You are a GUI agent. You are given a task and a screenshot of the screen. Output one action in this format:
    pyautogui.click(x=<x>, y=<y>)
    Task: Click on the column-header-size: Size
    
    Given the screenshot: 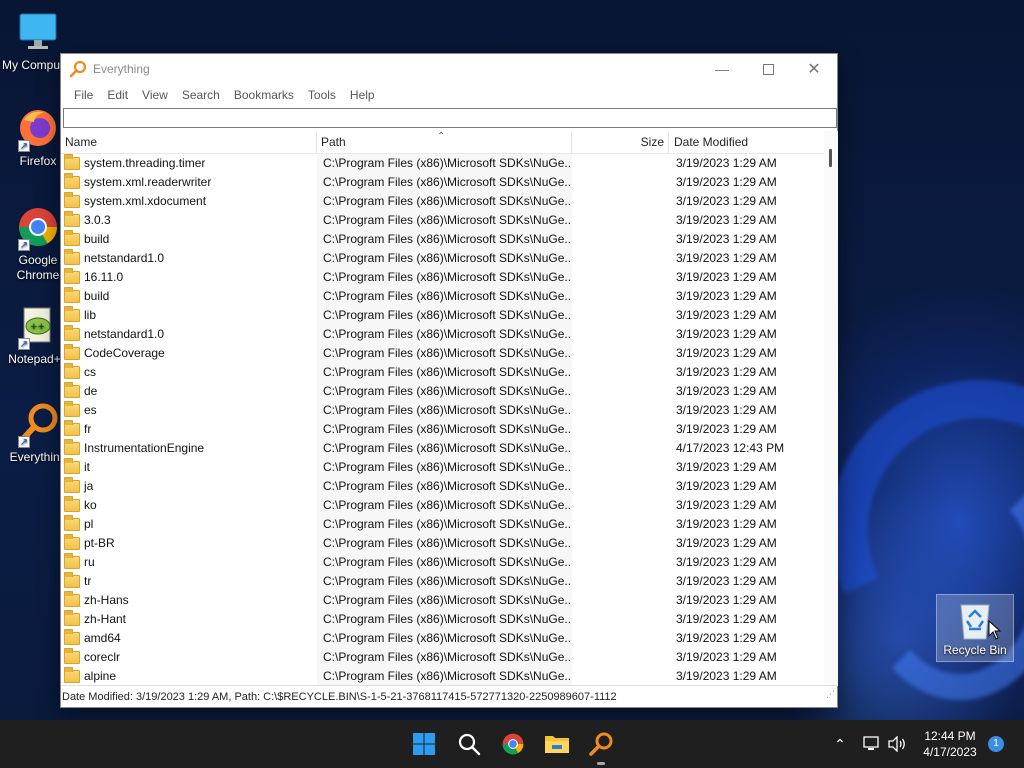 What is the action you would take?
    pyautogui.click(x=620, y=142)
    